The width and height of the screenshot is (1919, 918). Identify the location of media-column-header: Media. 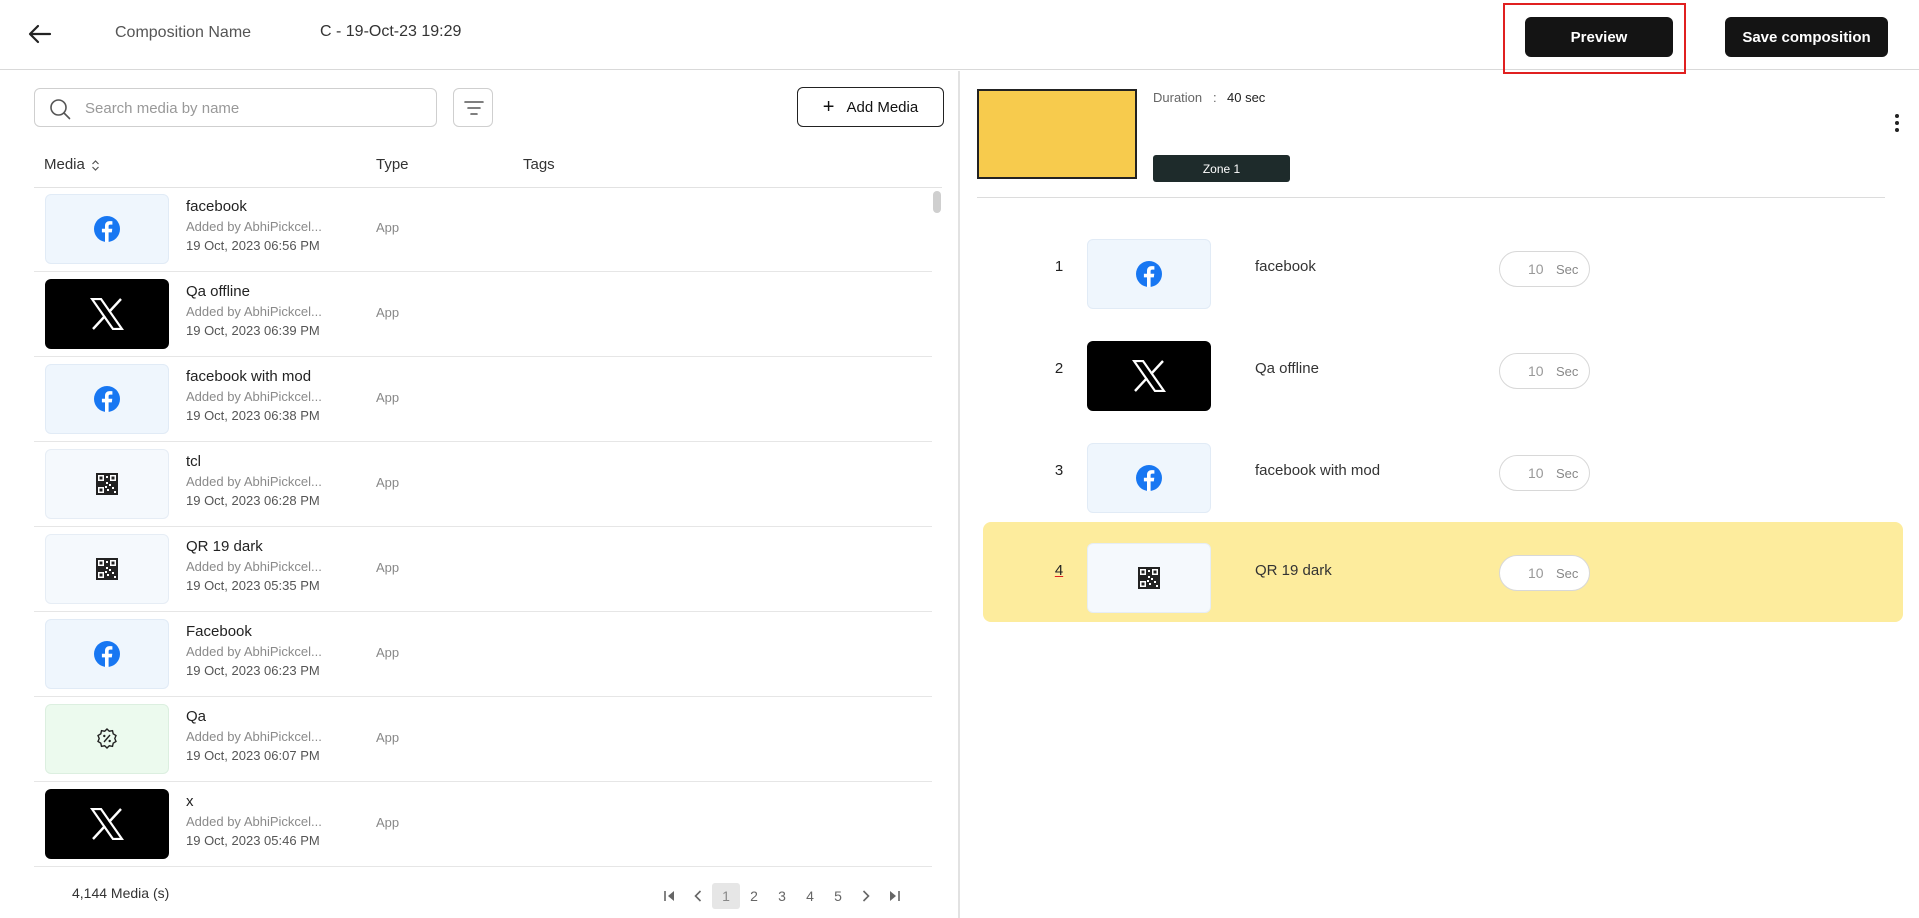
(72, 164).